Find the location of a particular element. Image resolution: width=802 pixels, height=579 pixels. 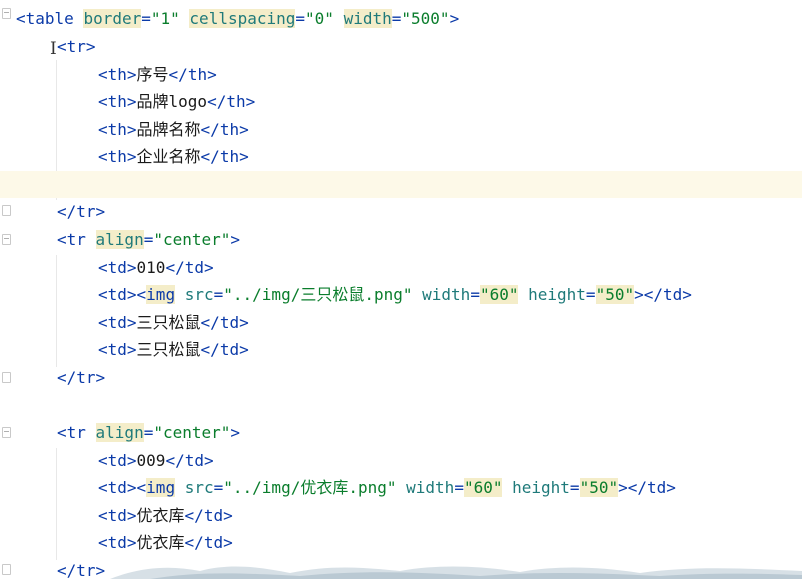

code-text: <tr align="center"> is located at coordinates (148, 432).